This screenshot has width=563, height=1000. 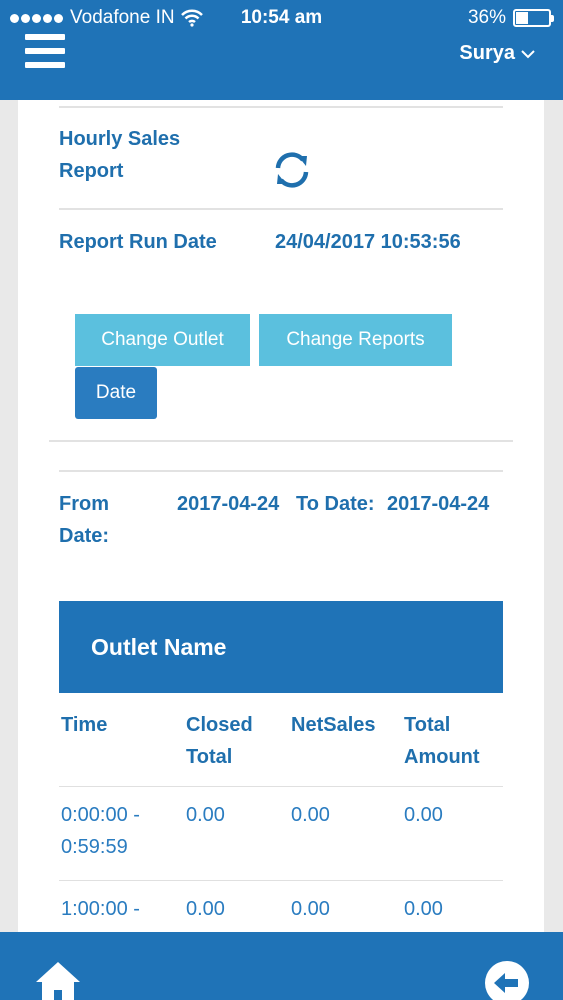 I want to click on table-row: 1:00:00 - 0.00 0.00 0.00, so click(x=281, y=906).